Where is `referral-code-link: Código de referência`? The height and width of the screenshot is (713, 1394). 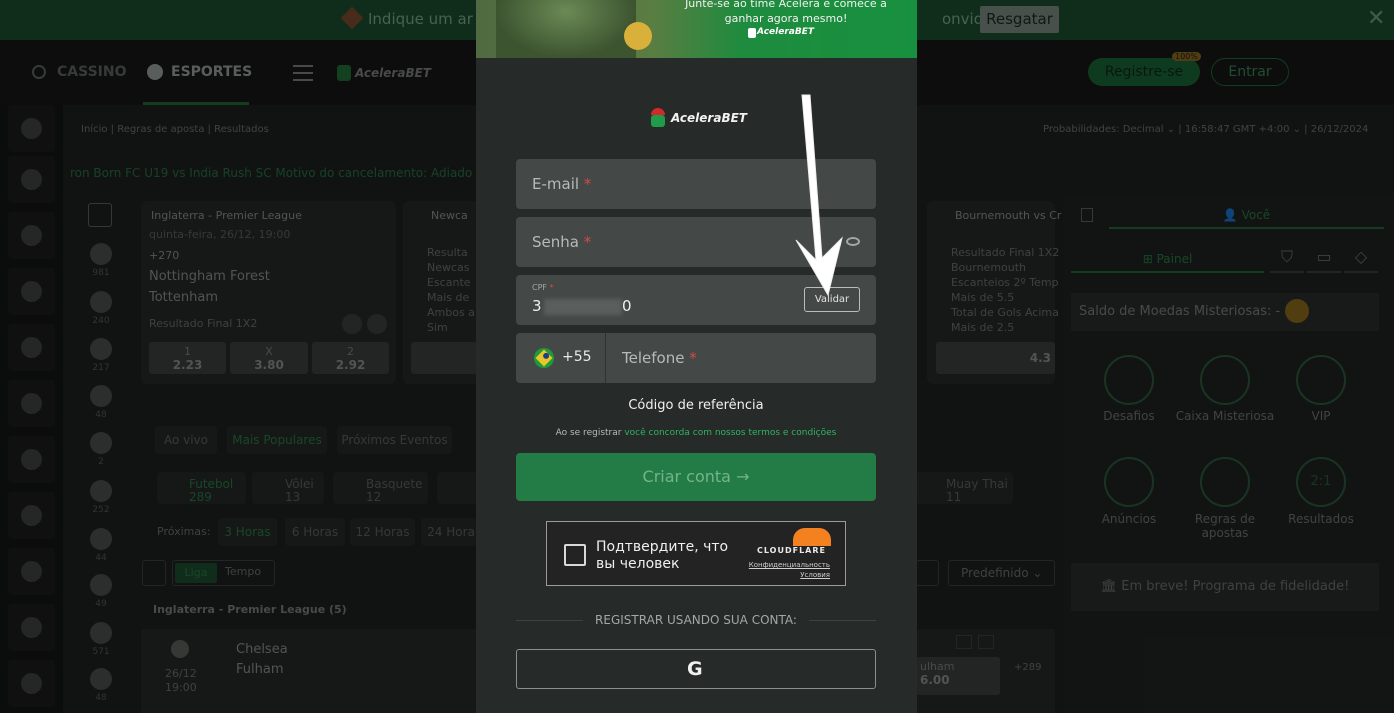 referral-code-link: Código de referência is located at coordinates (696, 405).